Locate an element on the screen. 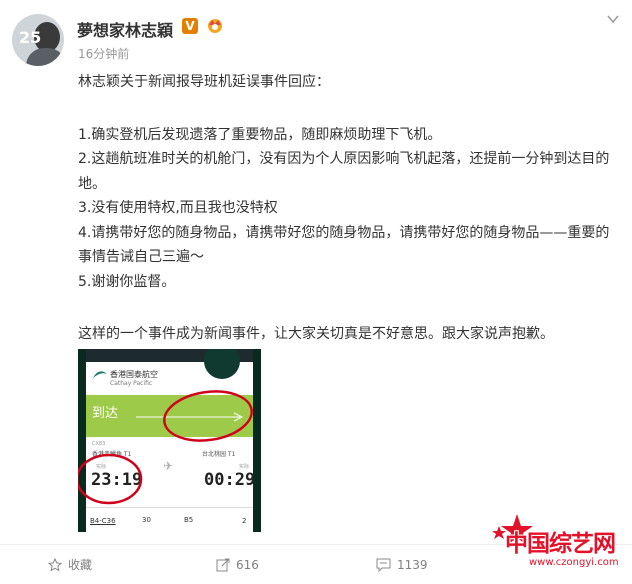  gate-value: B4-C36 is located at coordinates (103, 521).